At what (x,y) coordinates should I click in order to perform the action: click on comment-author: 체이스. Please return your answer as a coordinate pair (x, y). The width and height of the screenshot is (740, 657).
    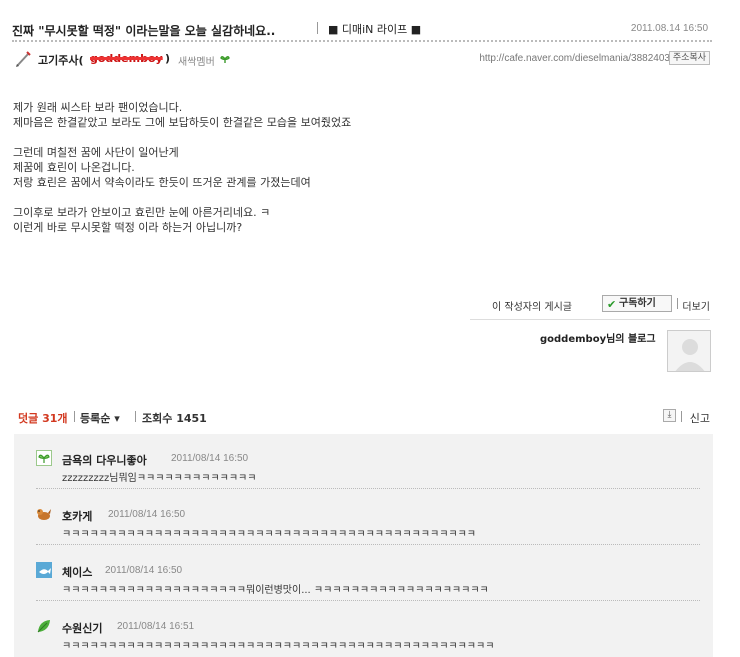
    Looking at the image, I should click on (77, 572).